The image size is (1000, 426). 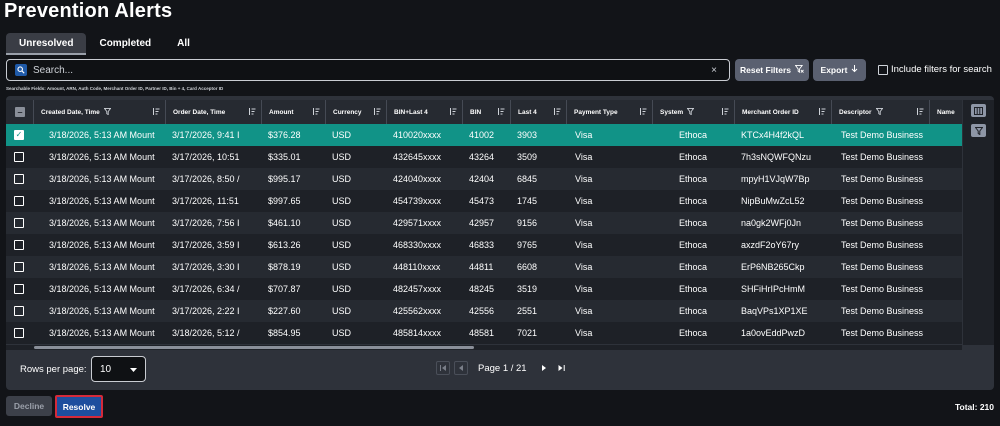 I want to click on select-all-checkbox: –, so click(x=20, y=112).